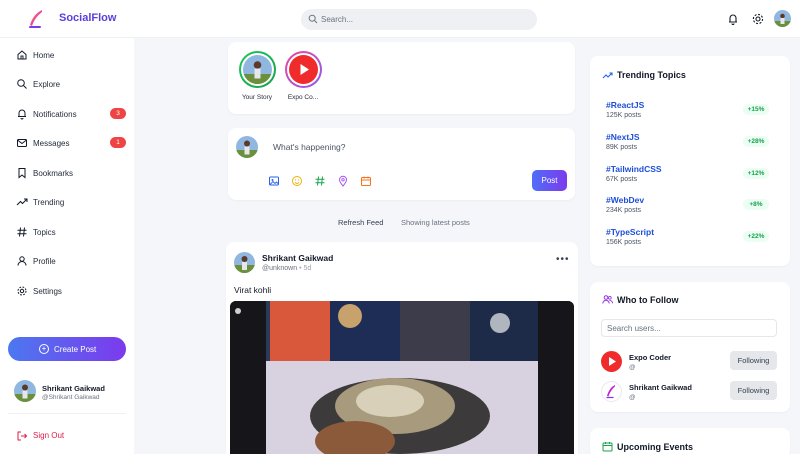 The height and width of the screenshot is (454, 800). What do you see at coordinates (67, 436) in the screenshot?
I see `sign-out-button: Sign Out` at bounding box center [67, 436].